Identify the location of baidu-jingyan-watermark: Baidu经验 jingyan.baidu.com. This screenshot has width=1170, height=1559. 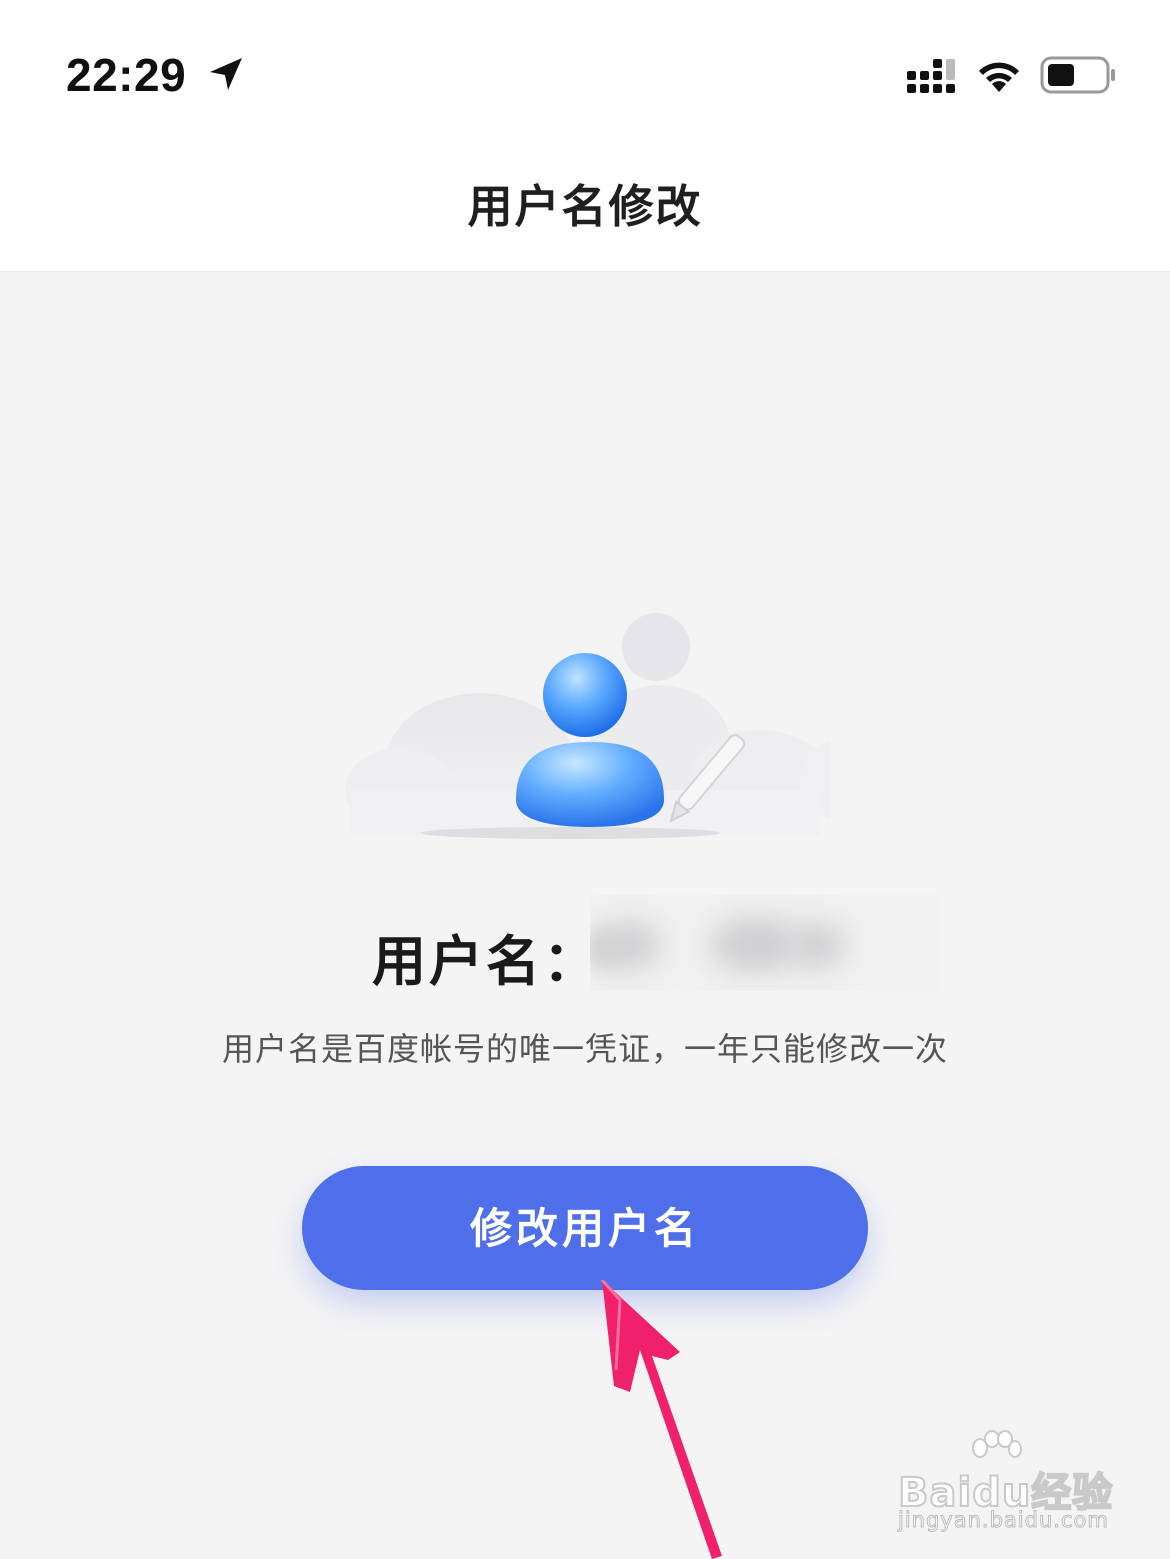
(1005, 1485).